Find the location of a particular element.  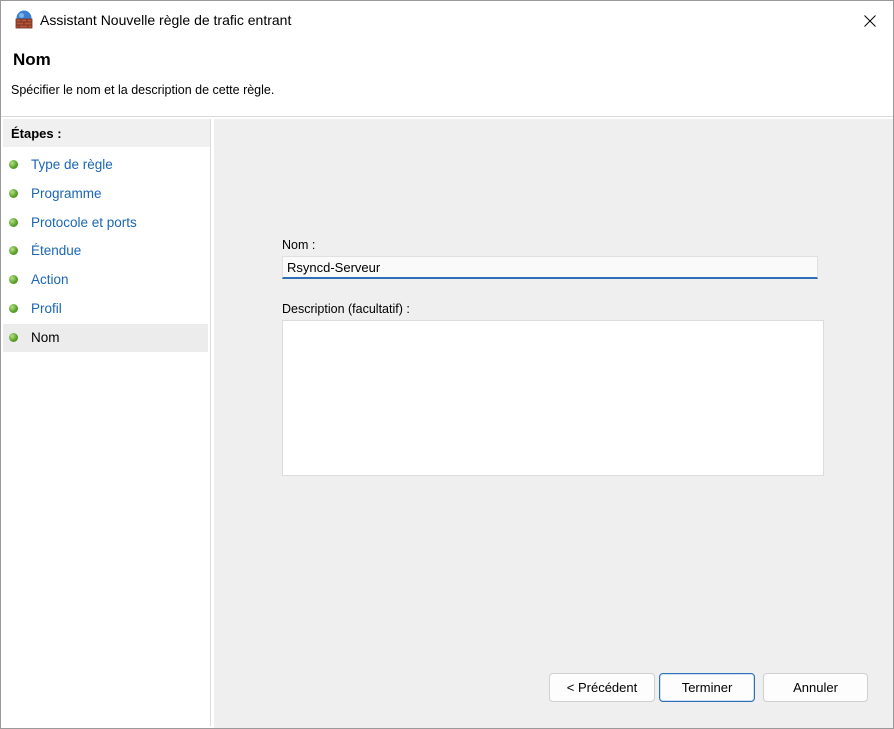

step-label: Protocole et ports is located at coordinates (84, 222).